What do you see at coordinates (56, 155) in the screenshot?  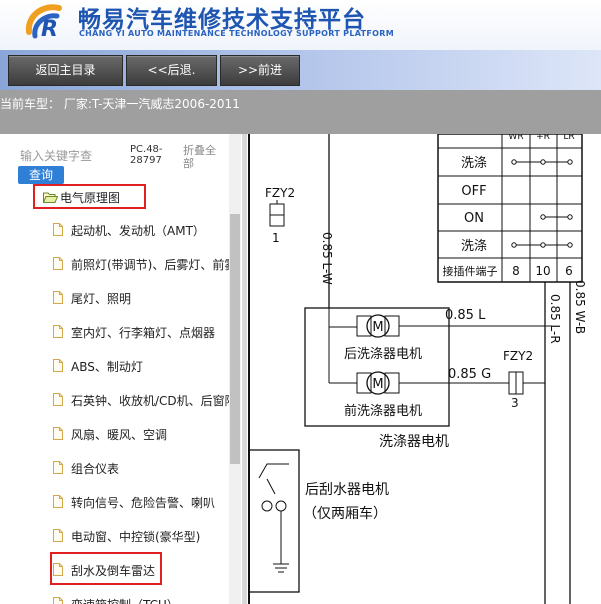 I see `search-input: 输入关键字查` at bounding box center [56, 155].